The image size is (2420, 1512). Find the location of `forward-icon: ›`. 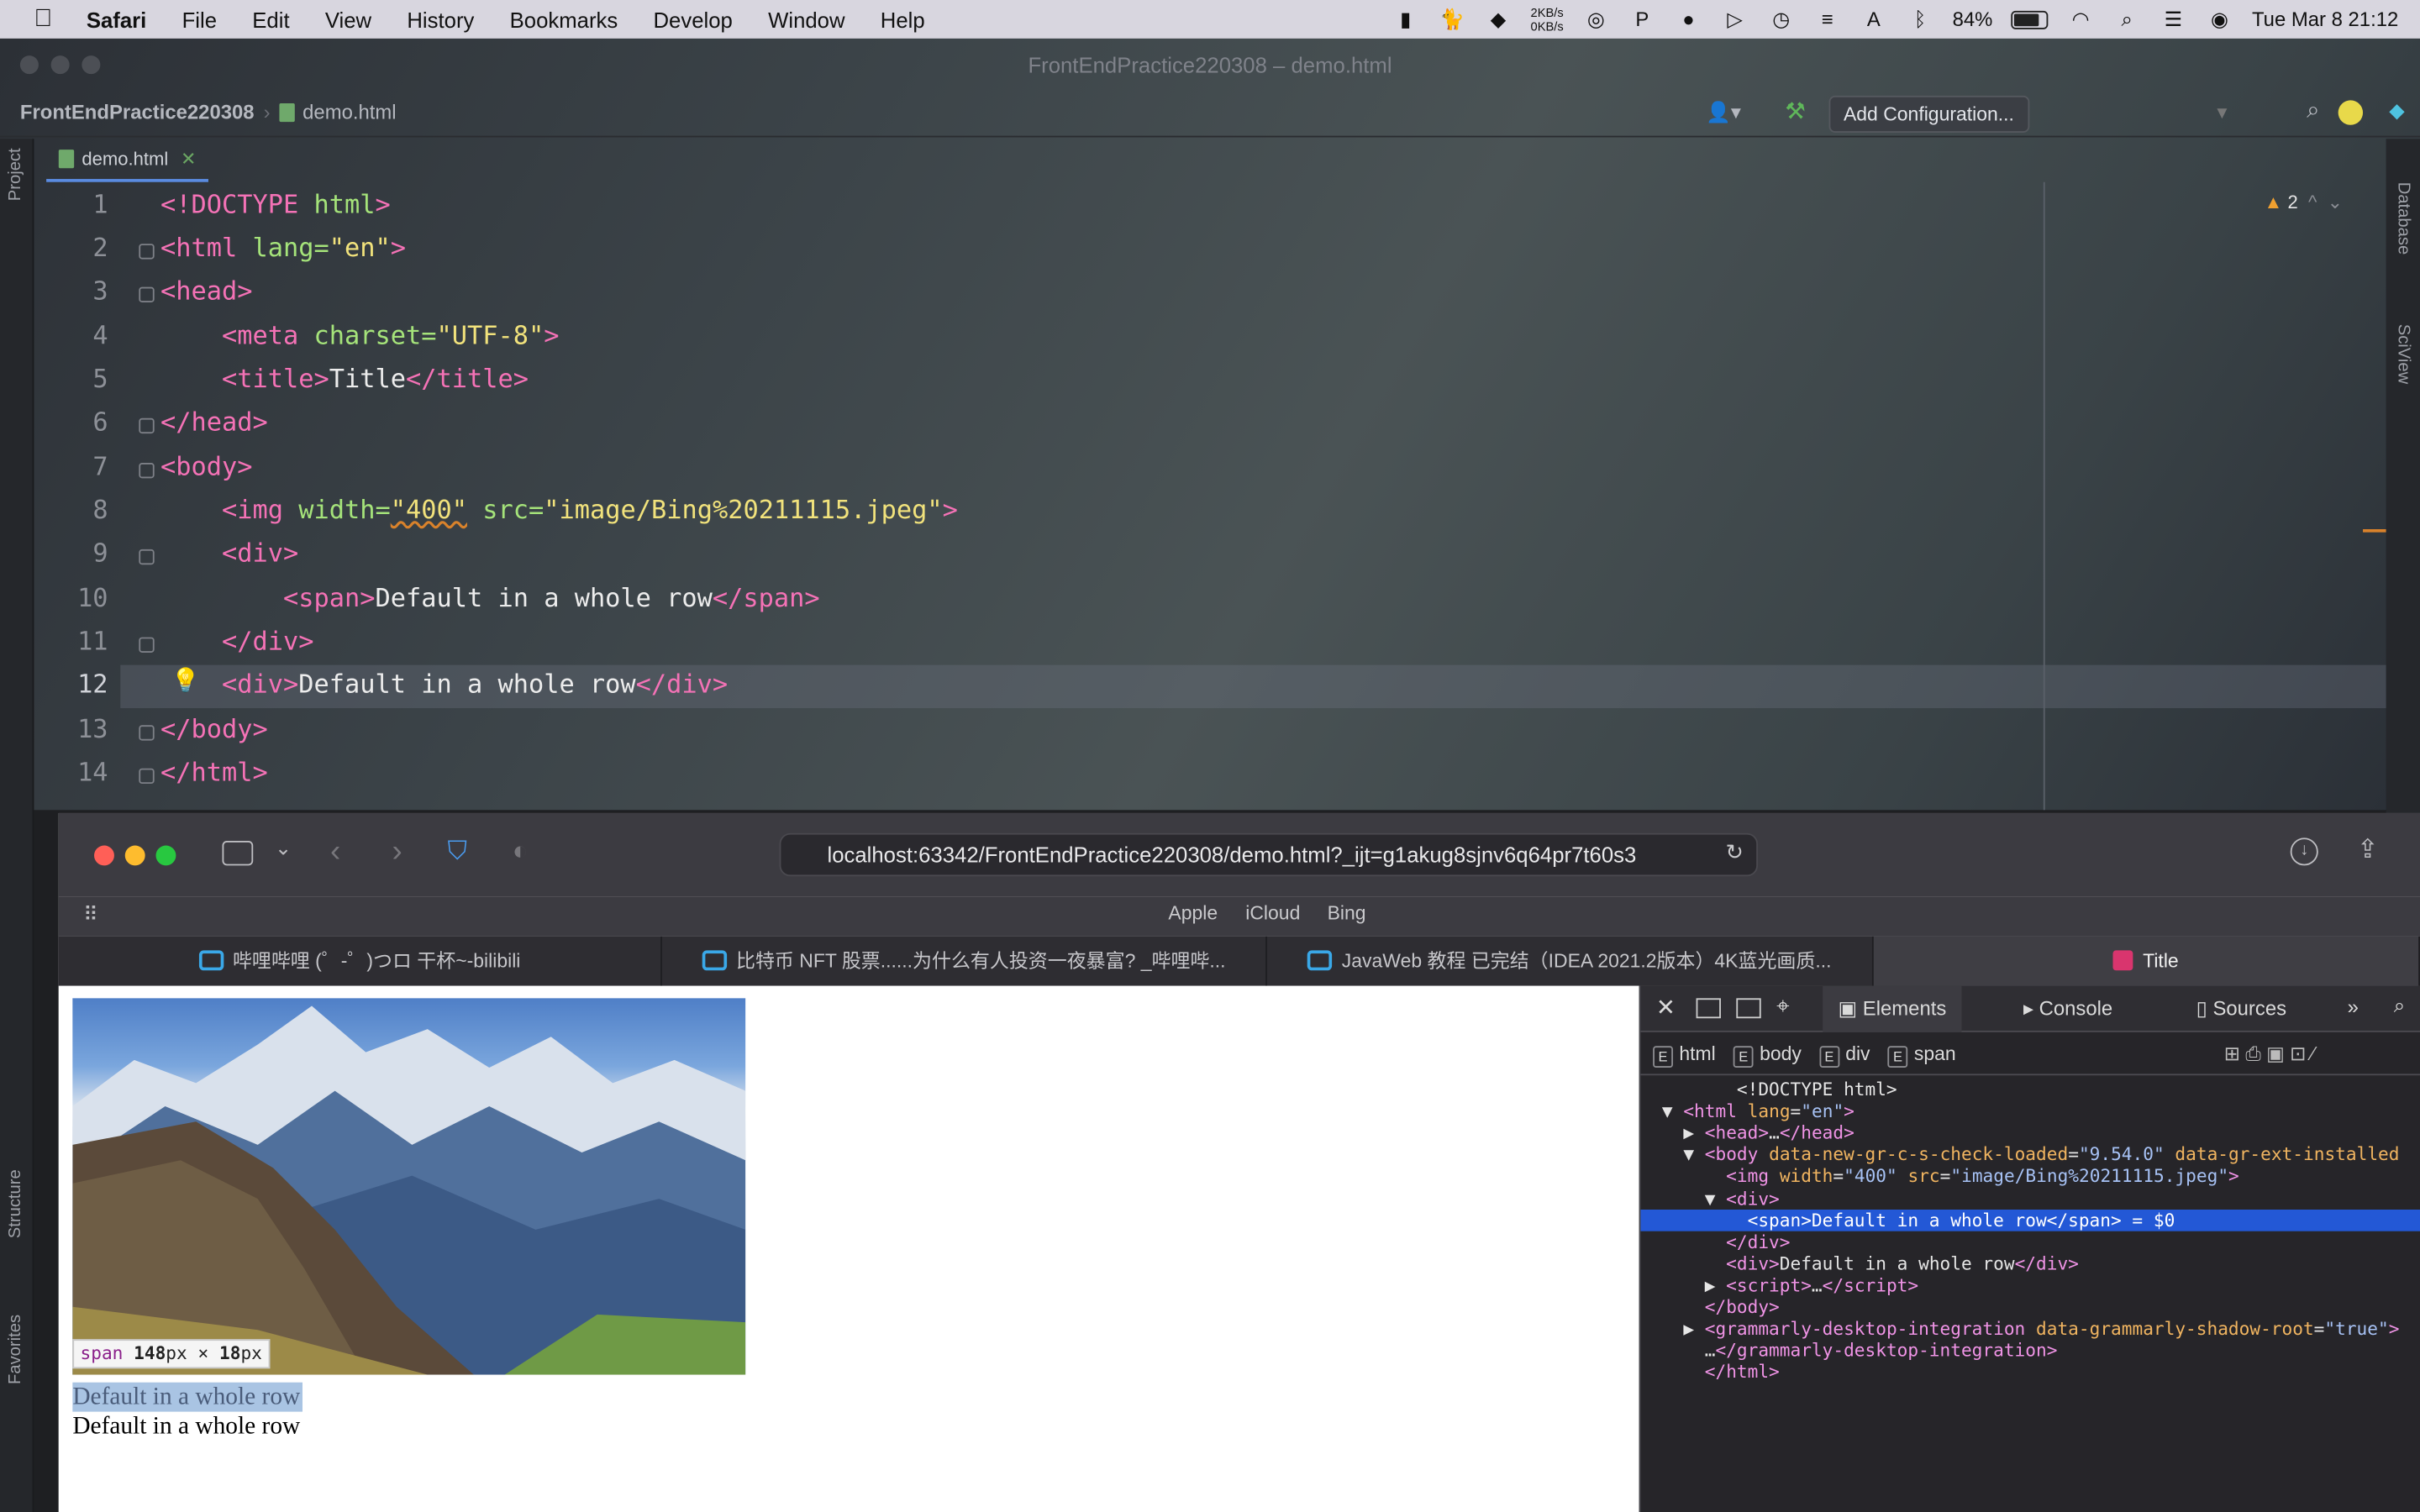

forward-icon: › is located at coordinates (397, 852).